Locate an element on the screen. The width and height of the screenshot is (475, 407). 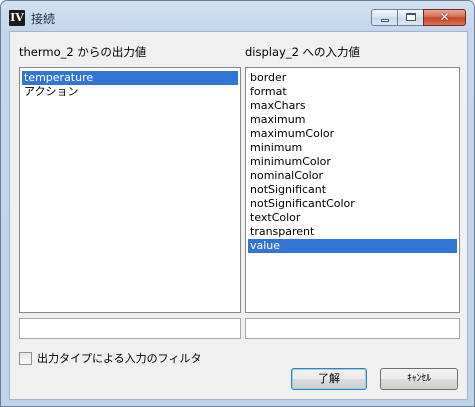
target-list-item: minimumColor is located at coordinates (352, 162).